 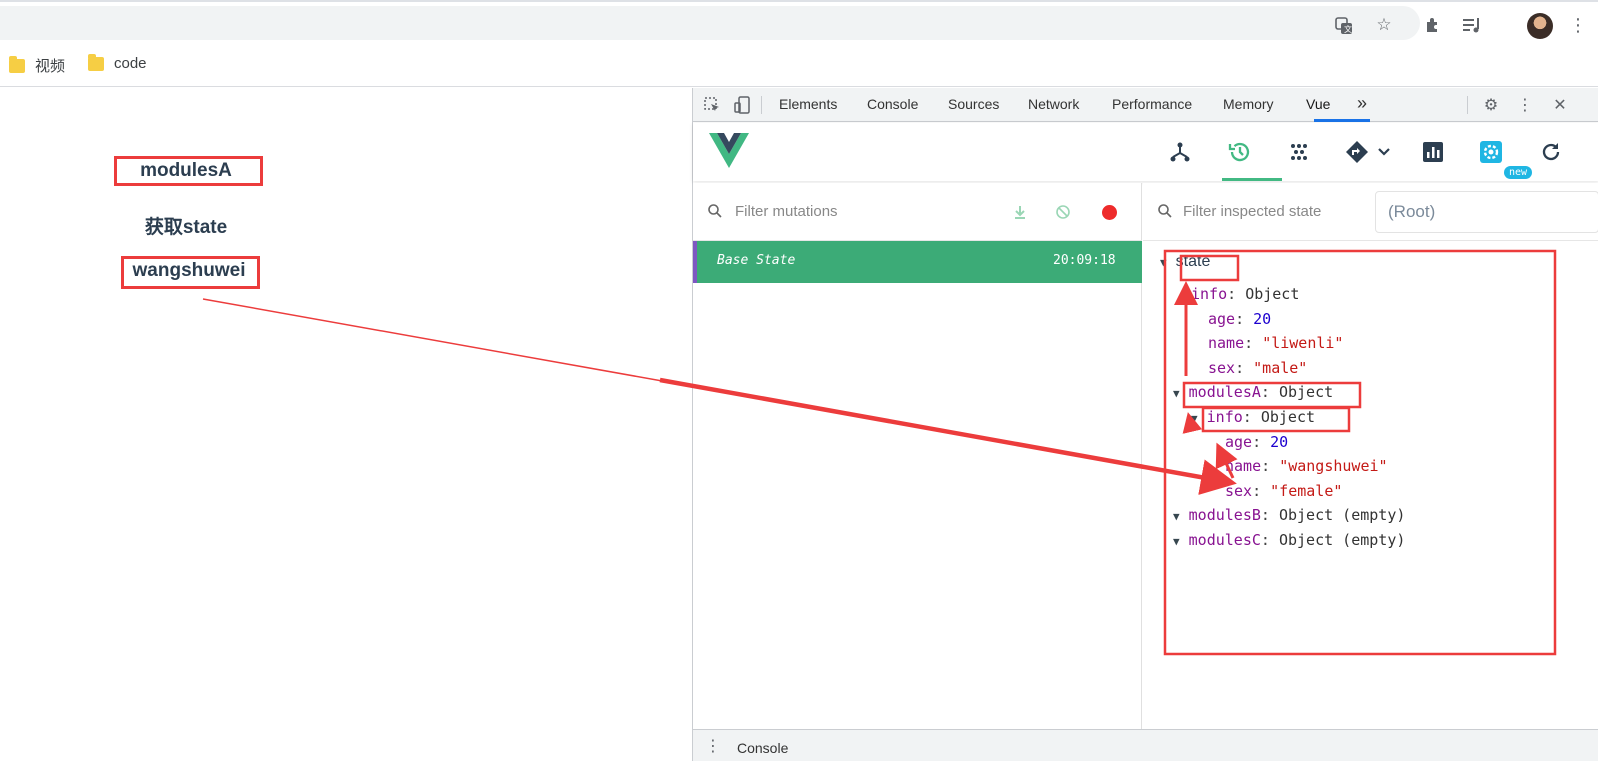 I want to click on tree-row-modulesB: ▼ modulesB: Object (empty), so click(x=1289, y=515).